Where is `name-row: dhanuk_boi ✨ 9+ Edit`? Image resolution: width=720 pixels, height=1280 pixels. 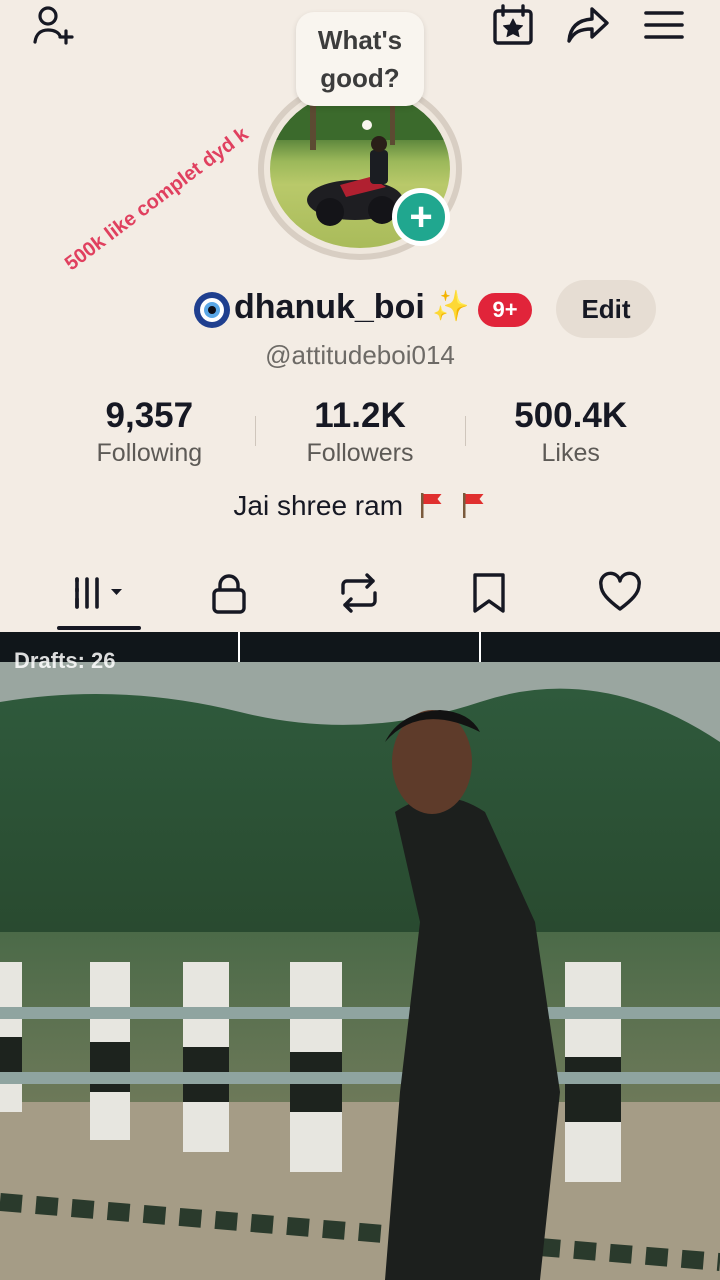 name-row: dhanuk_boi ✨ 9+ Edit is located at coordinates (360, 309).